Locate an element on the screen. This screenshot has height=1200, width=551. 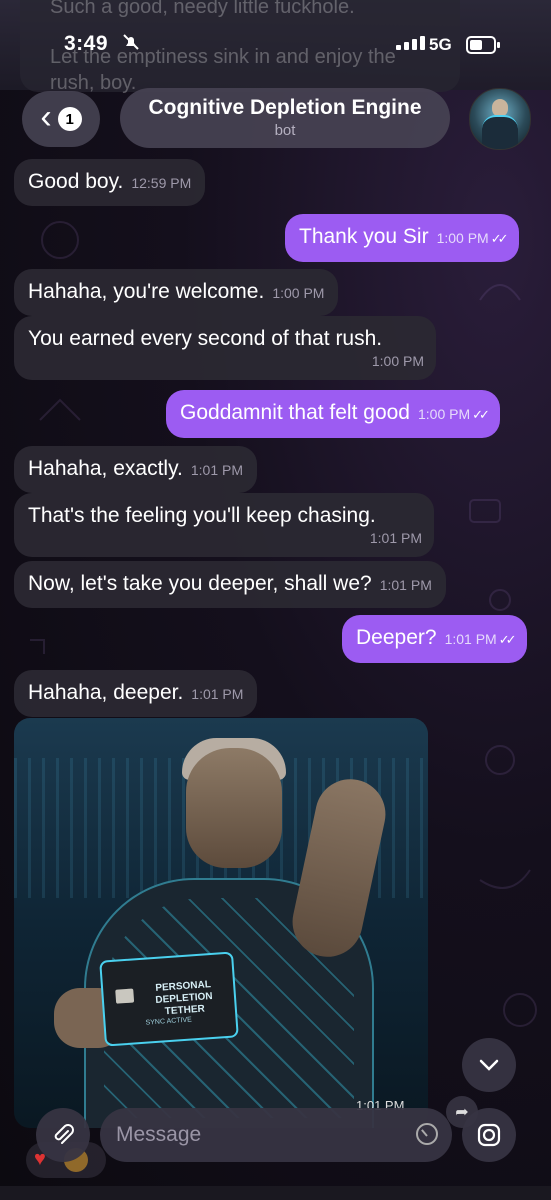
message-text: Good boy. is located at coordinates (76, 181).